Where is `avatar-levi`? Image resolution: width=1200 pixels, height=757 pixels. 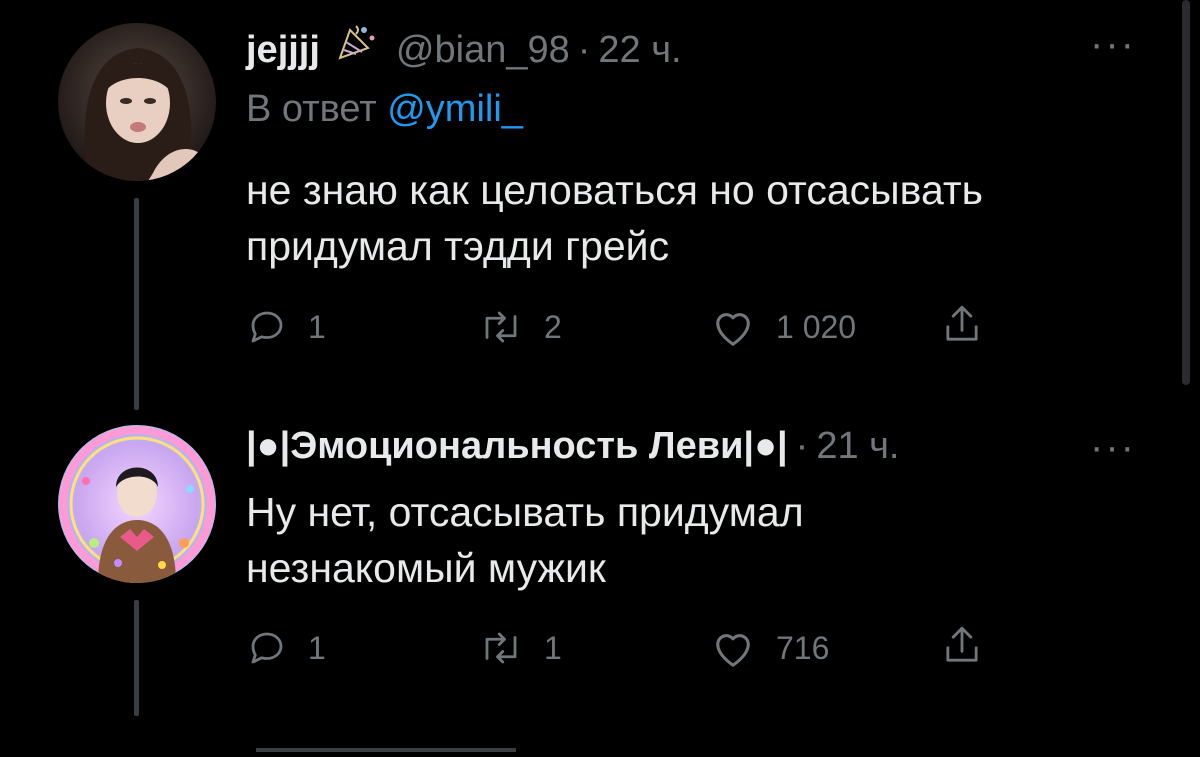
avatar-levi is located at coordinates (137, 504).